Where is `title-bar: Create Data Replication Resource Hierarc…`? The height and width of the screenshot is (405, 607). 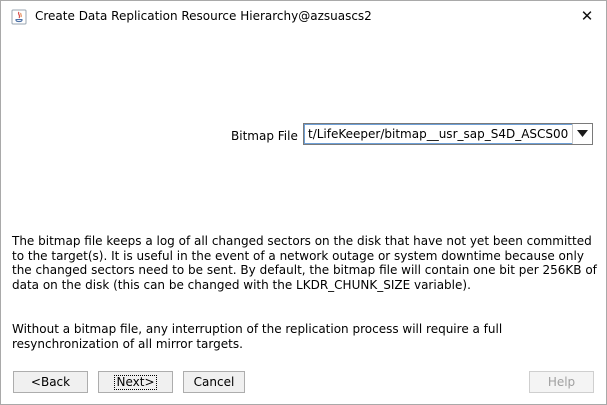 title-bar: Create Data Replication Resource Hierarc… is located at coordinates (303, 16).